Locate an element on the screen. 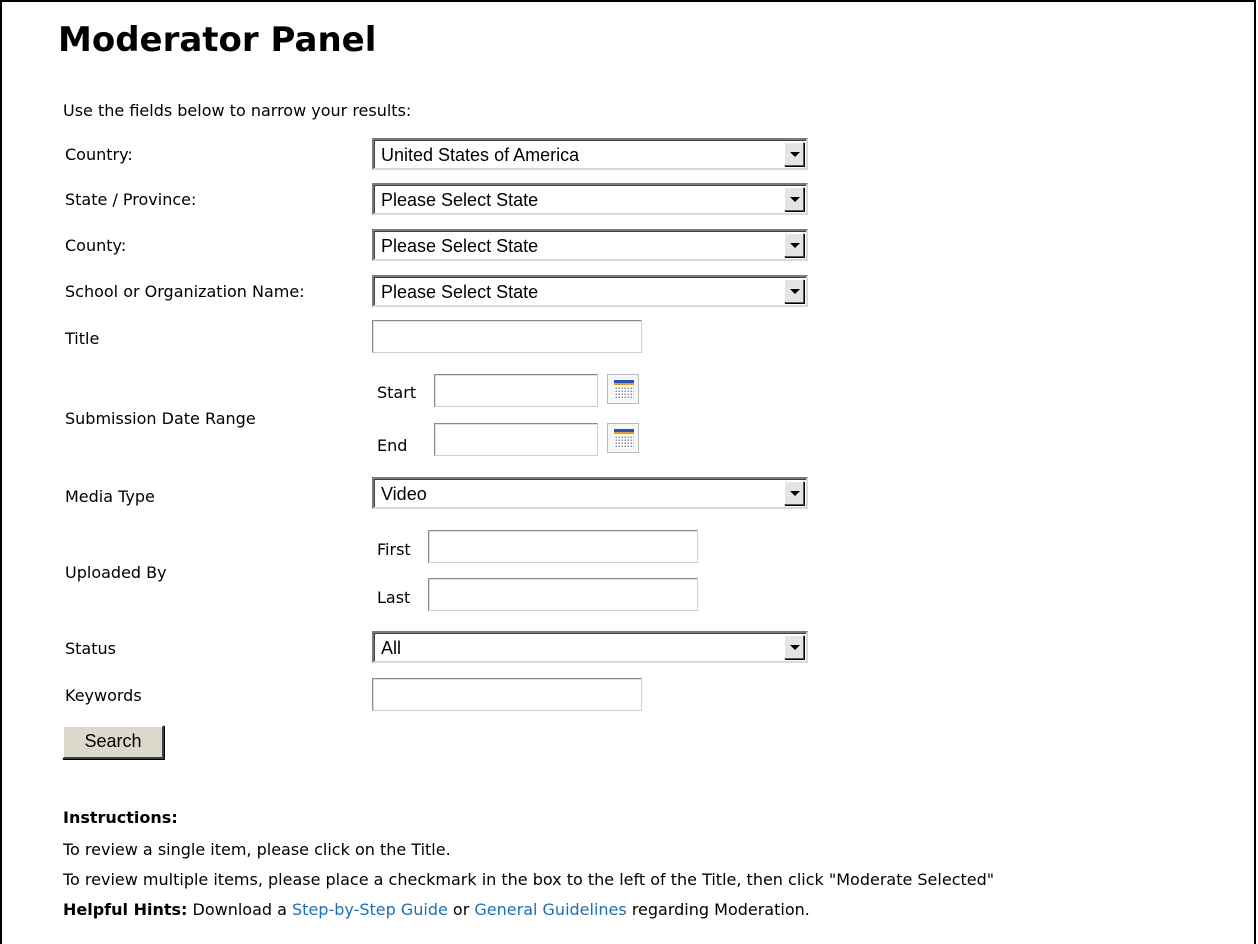 The height and width of the screenshot is (944, 1258). state-select-value: Please Select State is located at coordinates (460, 200).